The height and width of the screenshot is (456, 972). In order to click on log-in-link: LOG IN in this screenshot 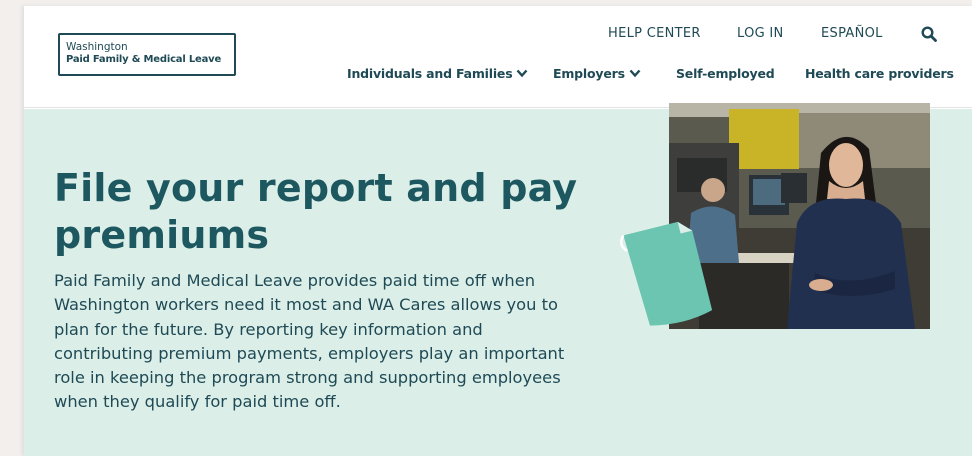, I will do `click(760, 33)`.